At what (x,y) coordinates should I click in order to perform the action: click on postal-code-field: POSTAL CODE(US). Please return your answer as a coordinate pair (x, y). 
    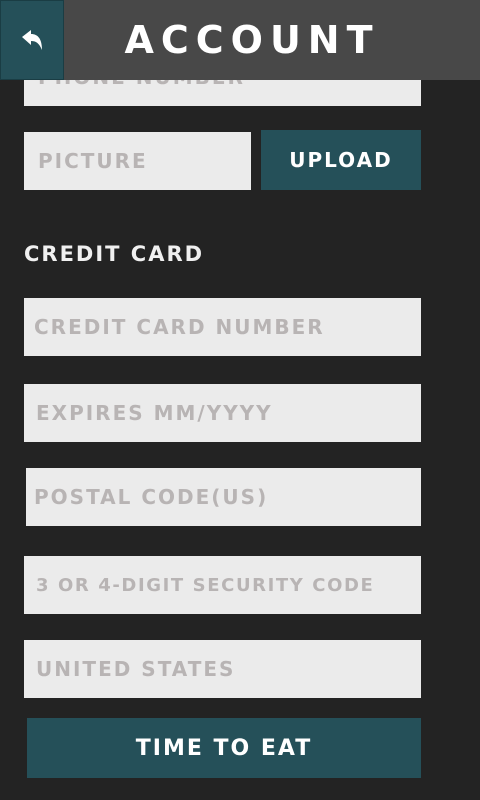
    Looking at the image, I should click on (223, 497).